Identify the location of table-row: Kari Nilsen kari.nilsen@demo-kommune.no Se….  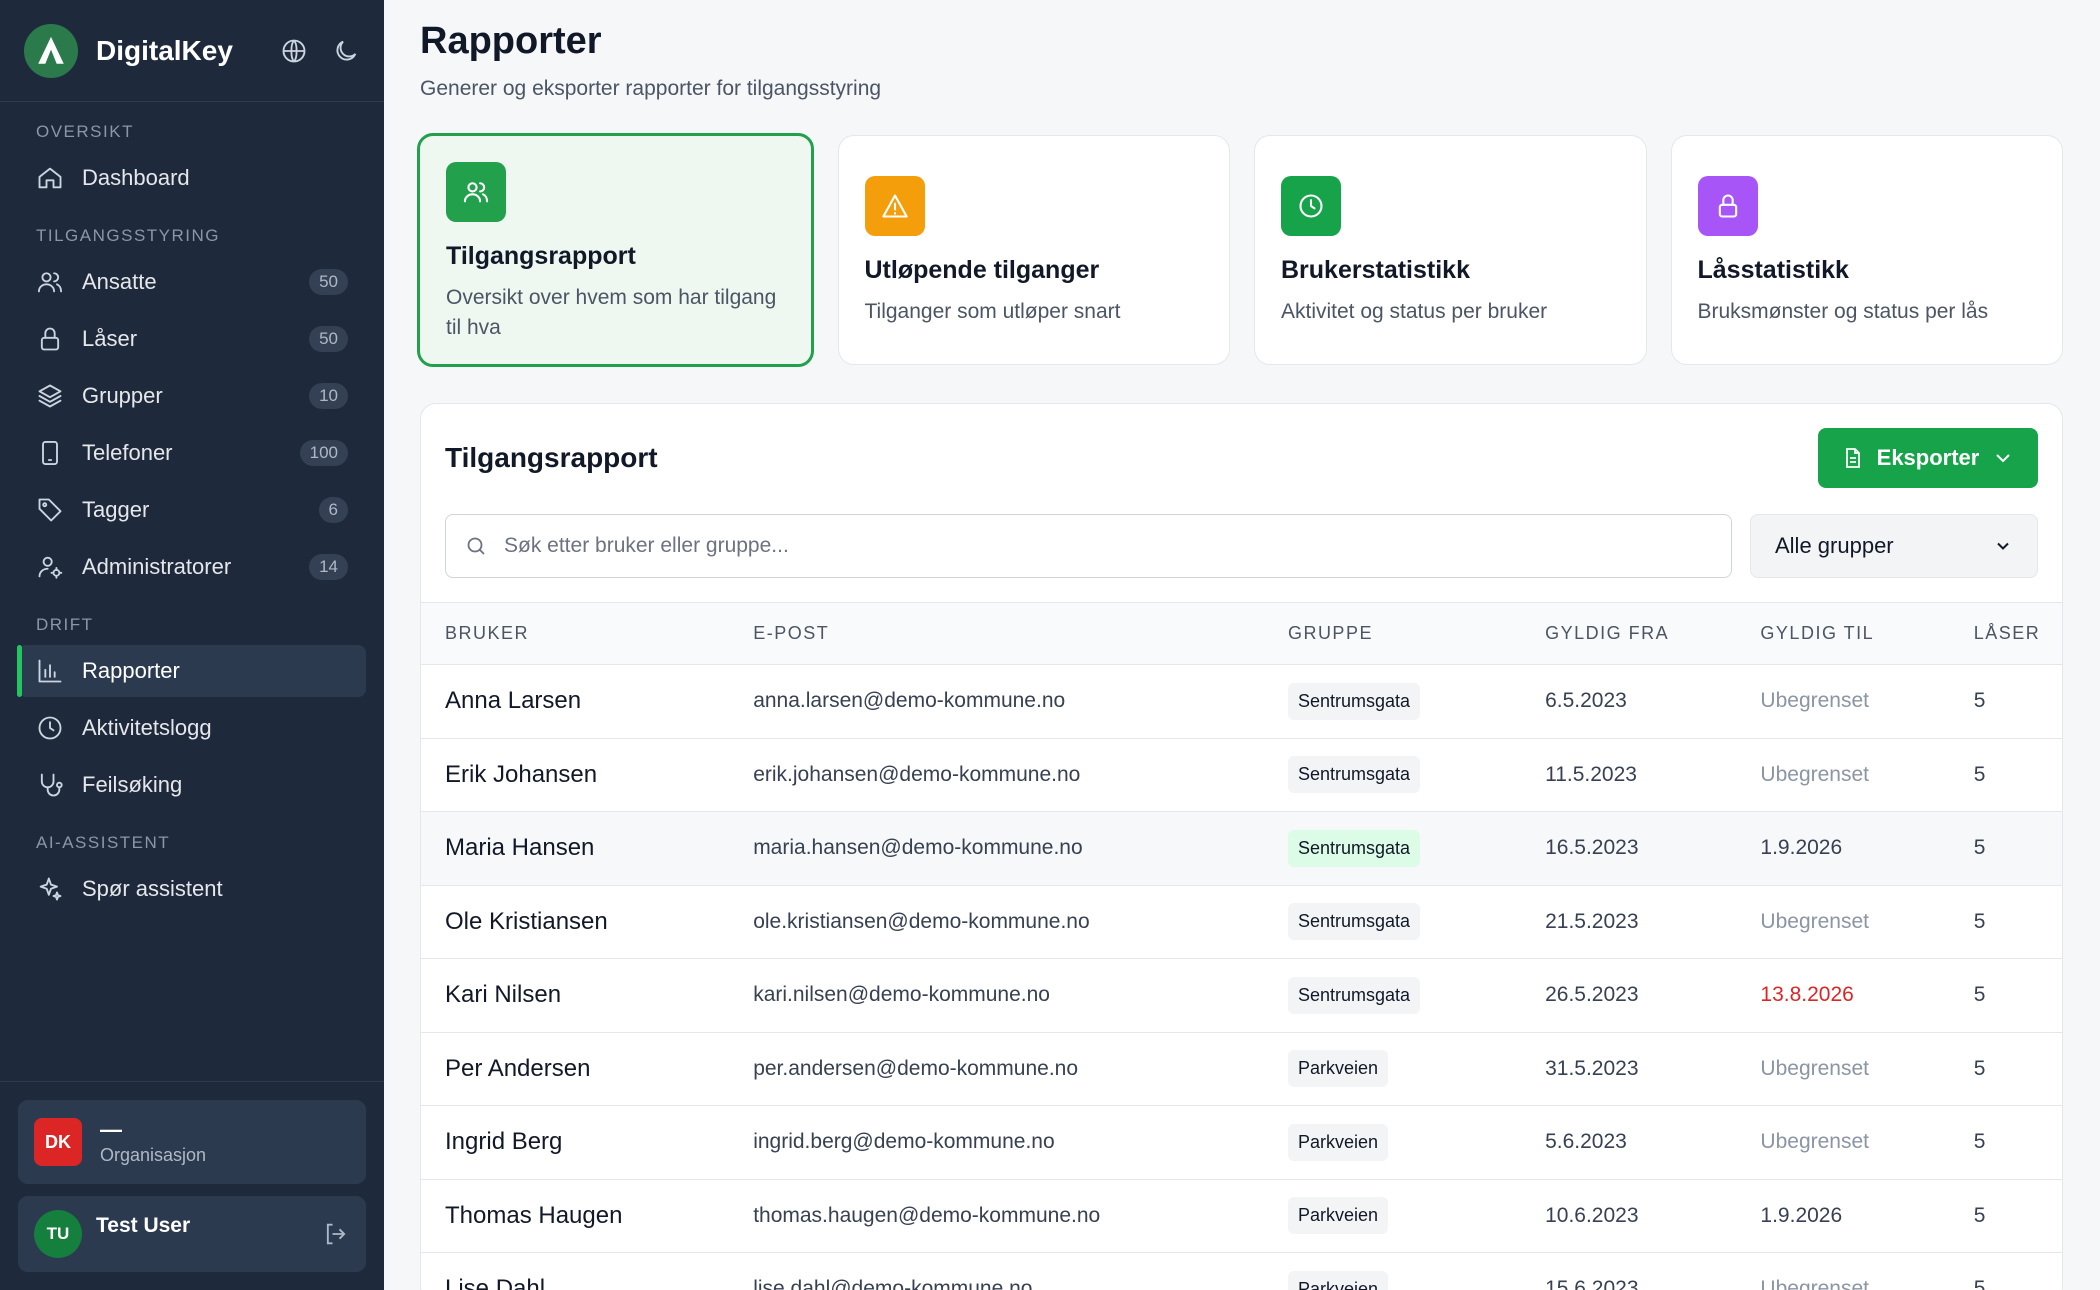
(1241, 995).